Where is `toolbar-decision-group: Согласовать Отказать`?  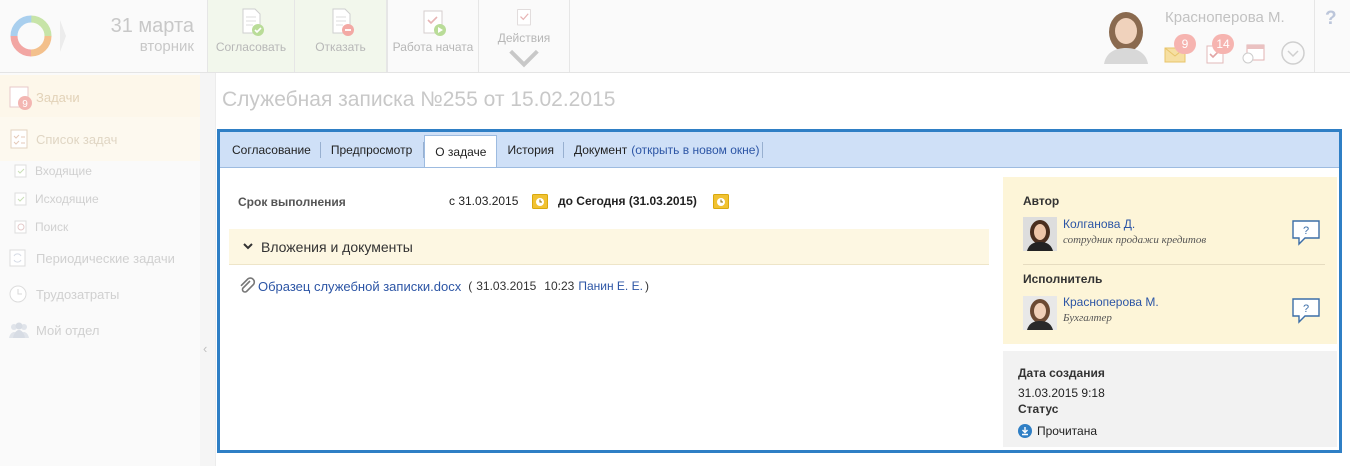 toolbar-decision-group: Согласовать Отказать is located at coordinates (297, 36).